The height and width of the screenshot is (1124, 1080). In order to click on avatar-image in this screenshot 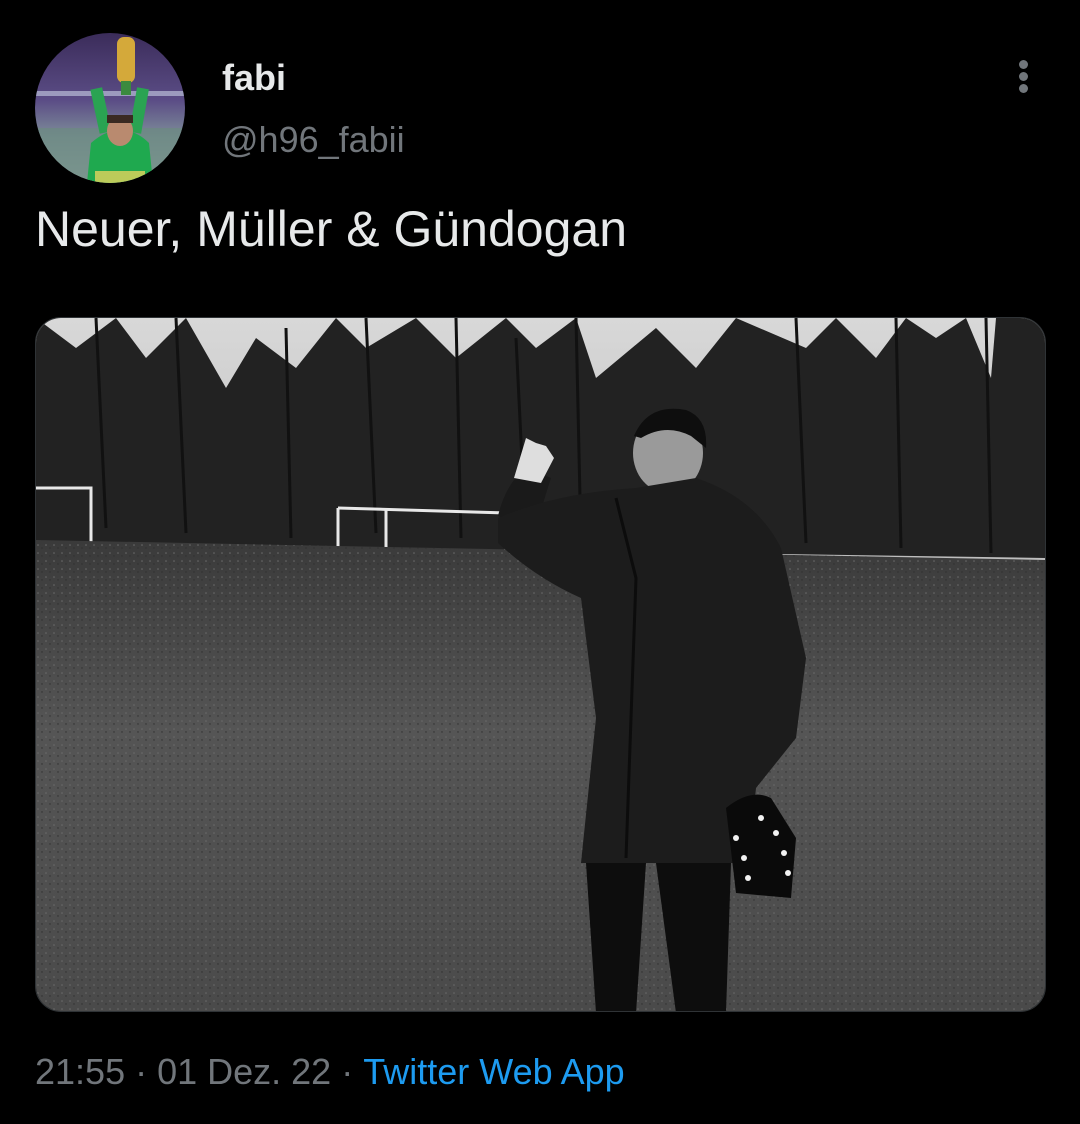, I will do `click(110, 108)`.